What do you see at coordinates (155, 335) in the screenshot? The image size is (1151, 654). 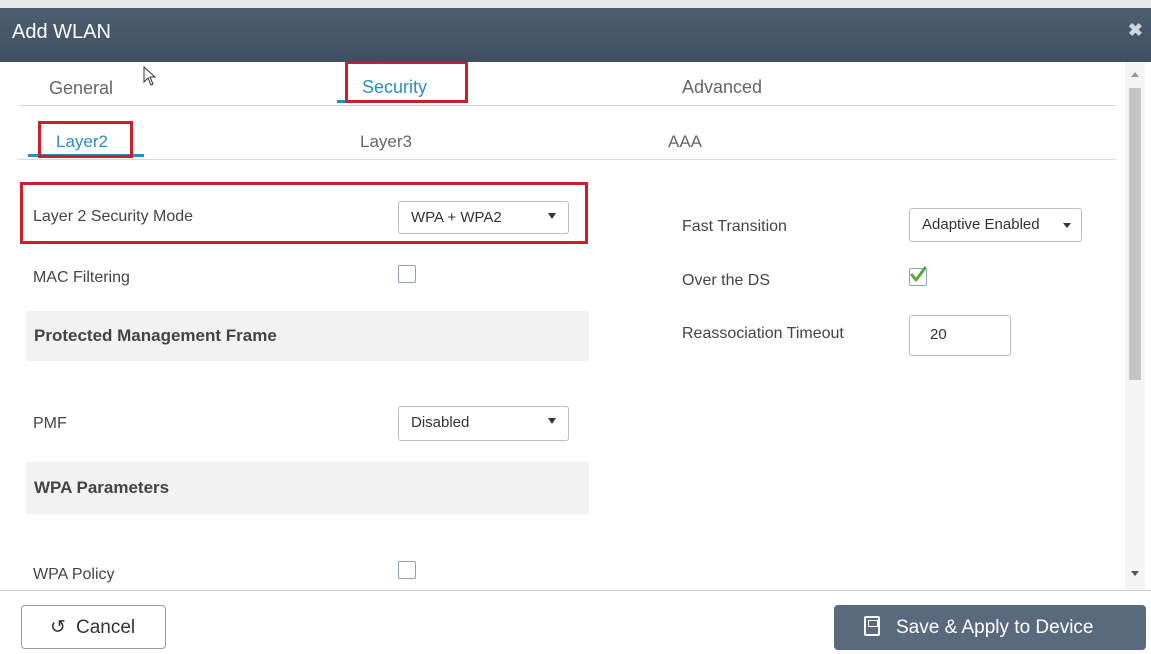 I see `pmf-section-title: Protected Management Frame` at bounding box center [155, 335].